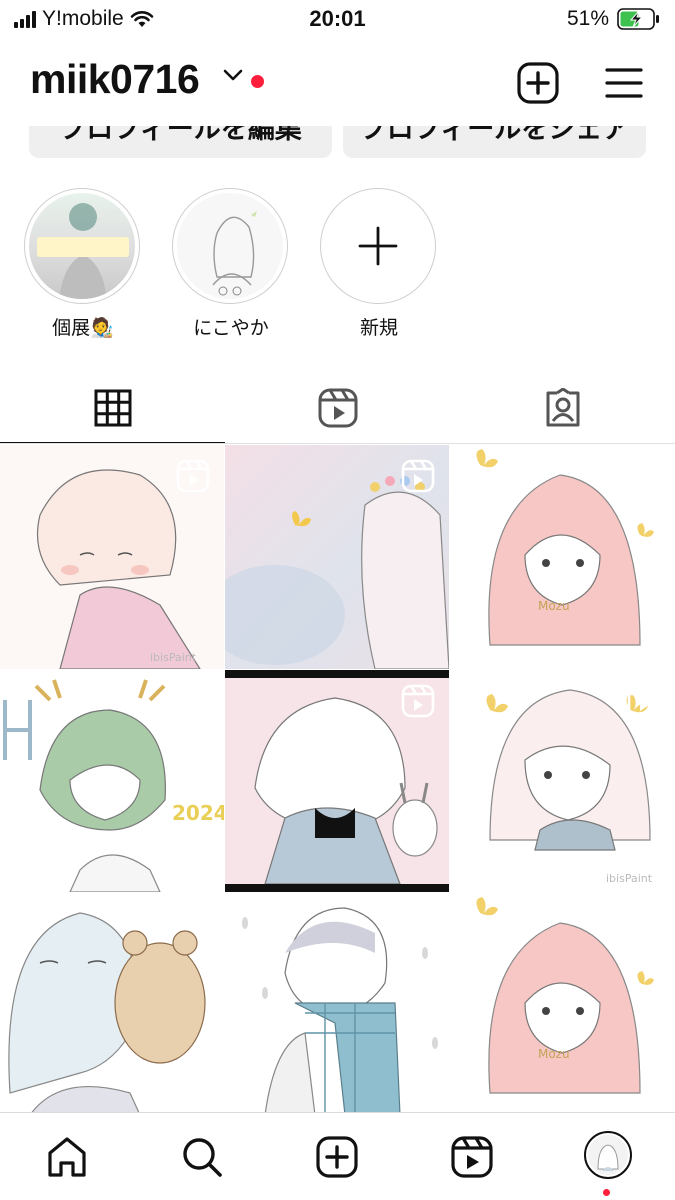 This screenshot has width=675, height=1200. Describe the element at coordinates (587, 18) in the screenshot. I see `battery-percent: 51%` at that location.